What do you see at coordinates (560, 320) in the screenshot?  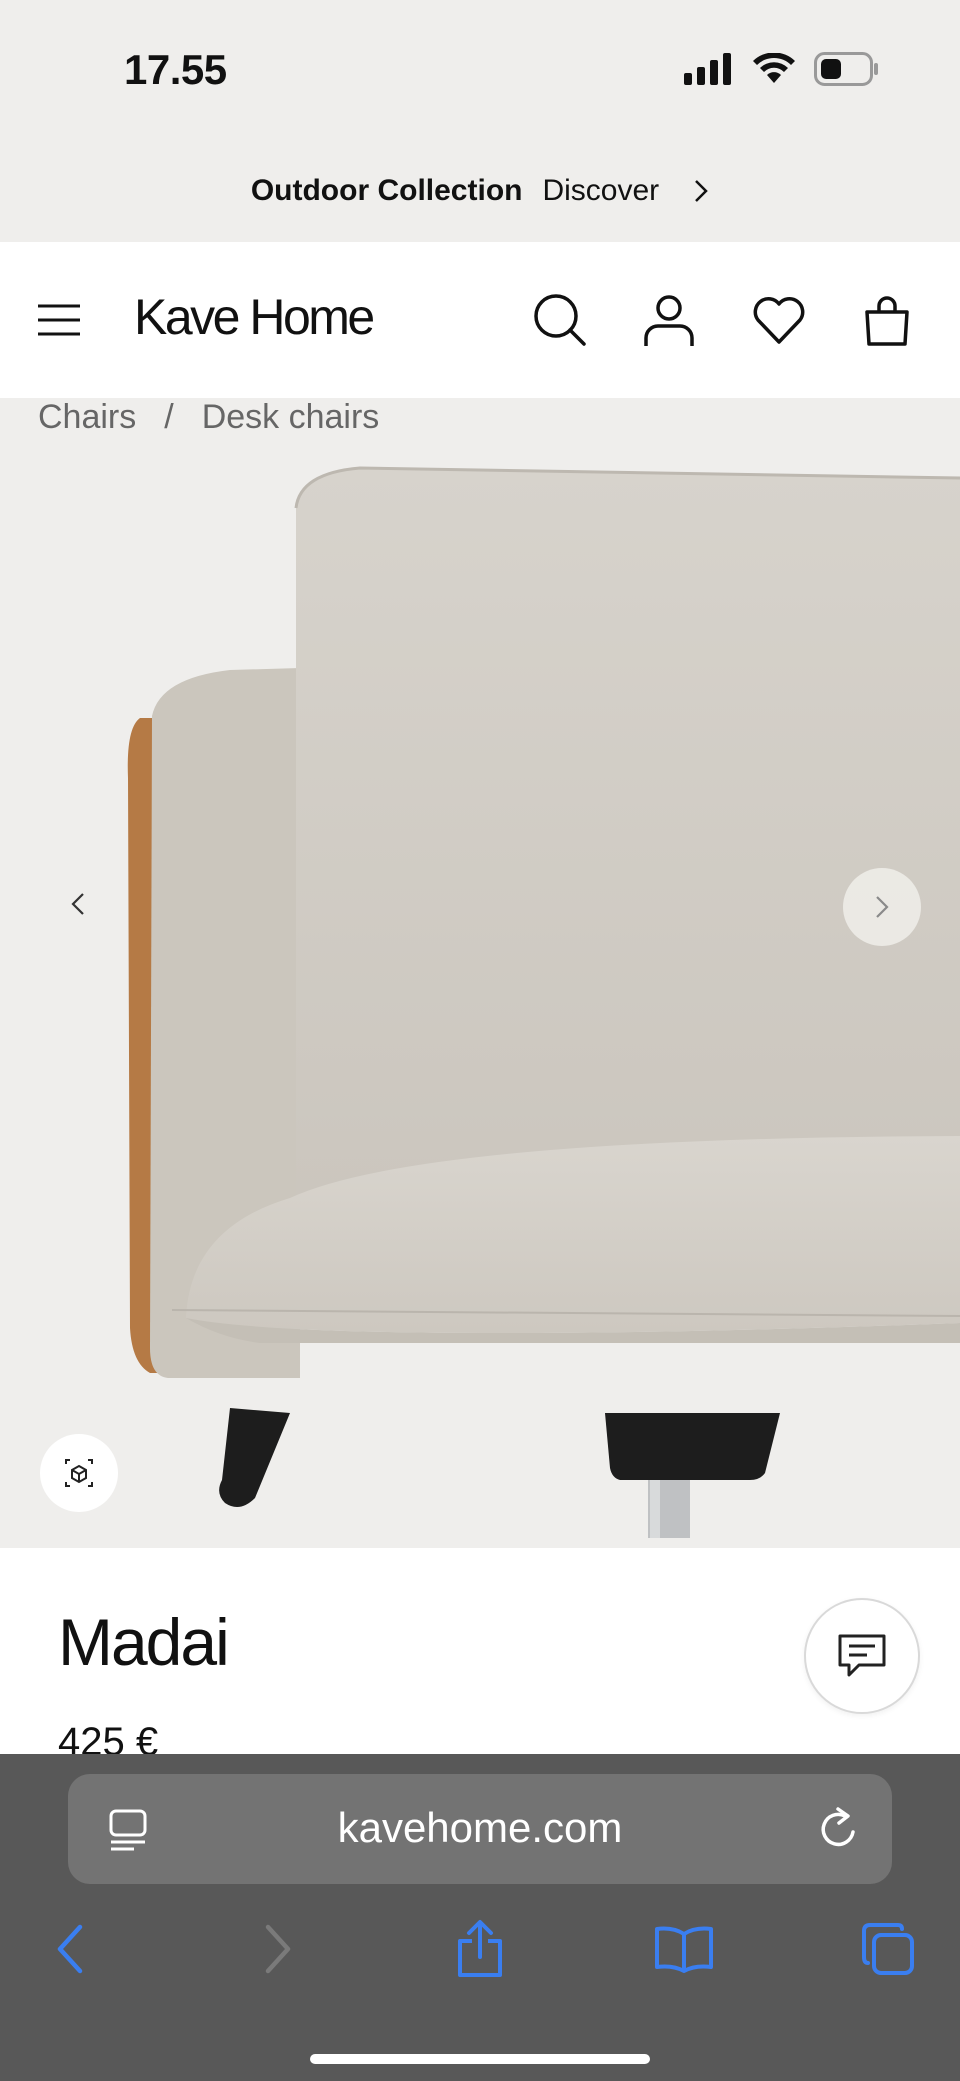 I see `search-icon` at bounding box center [560, 320].